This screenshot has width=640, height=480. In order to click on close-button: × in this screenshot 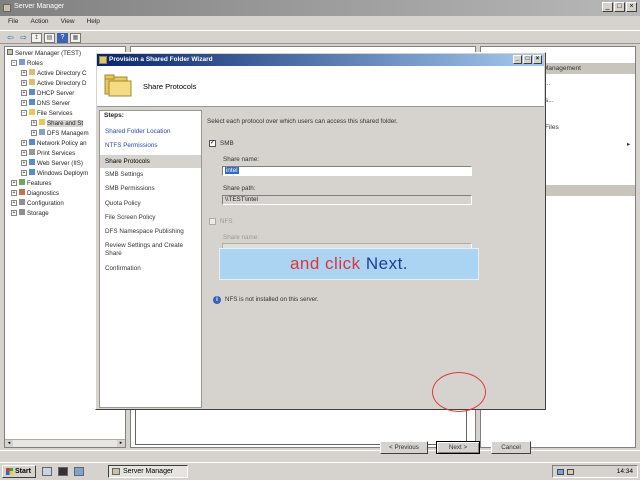, I will do `click(631, 7)`.